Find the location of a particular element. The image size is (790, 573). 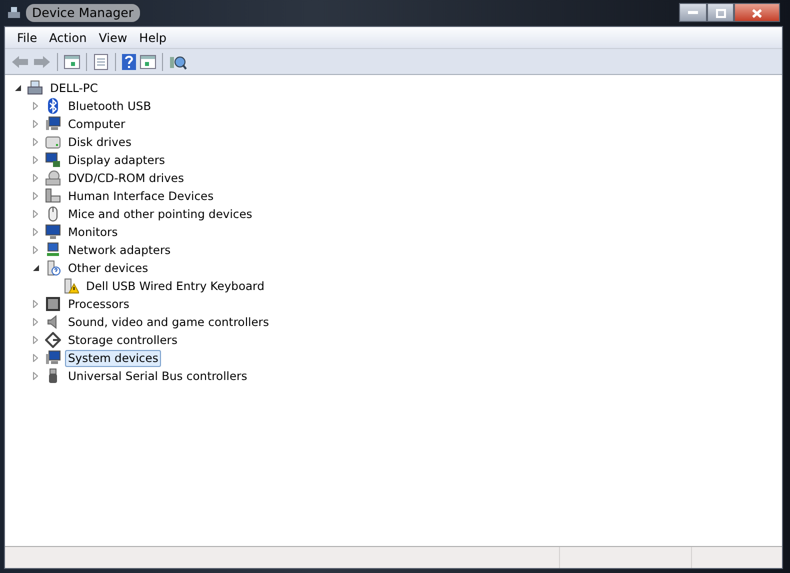

tree-item: Disk drives is located at coordinates (99, 142).